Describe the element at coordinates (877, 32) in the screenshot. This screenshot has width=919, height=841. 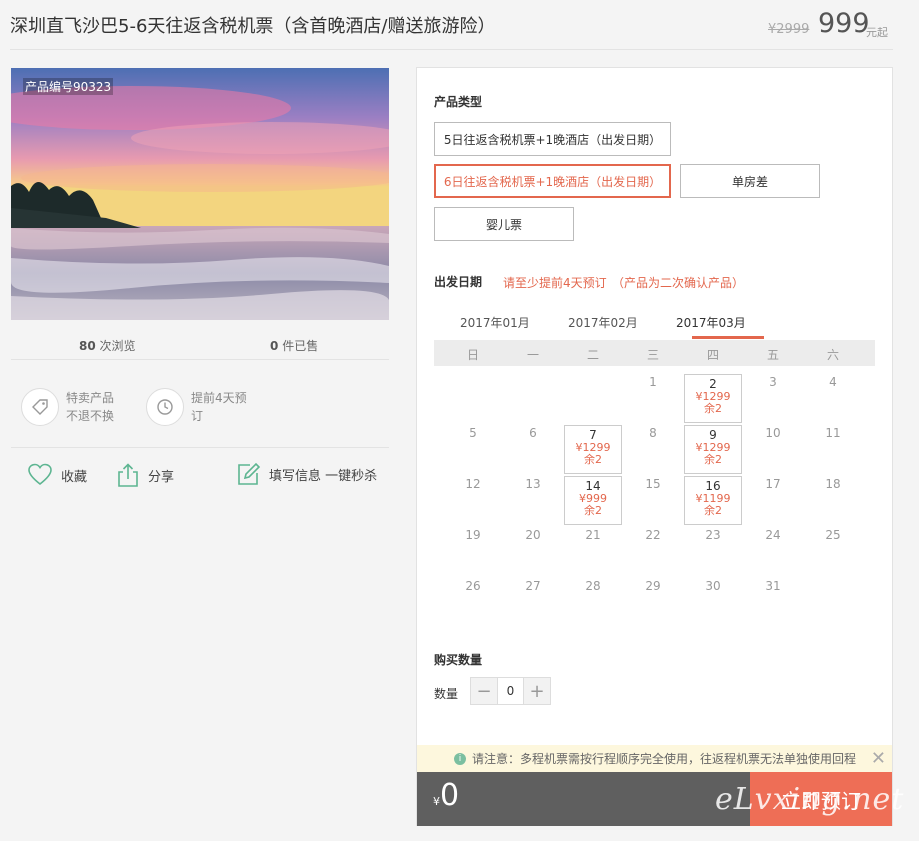
I see `price-unit: 元起` at that location.